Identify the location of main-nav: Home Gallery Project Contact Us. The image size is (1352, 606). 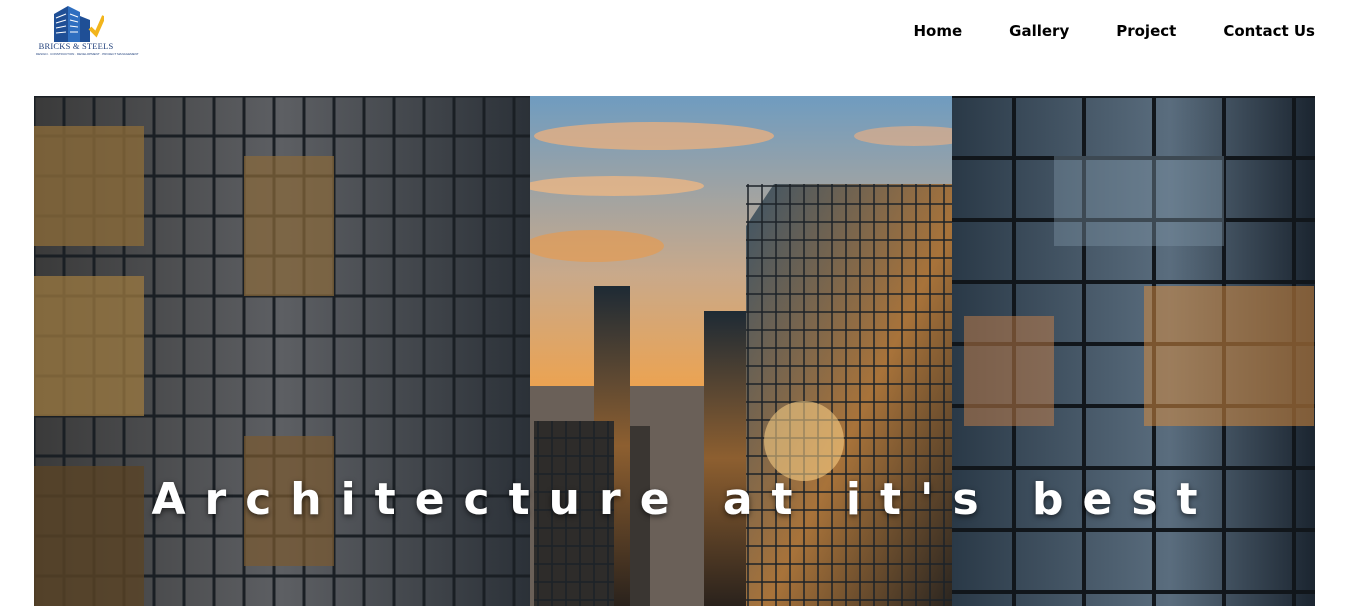
(1090, 31).